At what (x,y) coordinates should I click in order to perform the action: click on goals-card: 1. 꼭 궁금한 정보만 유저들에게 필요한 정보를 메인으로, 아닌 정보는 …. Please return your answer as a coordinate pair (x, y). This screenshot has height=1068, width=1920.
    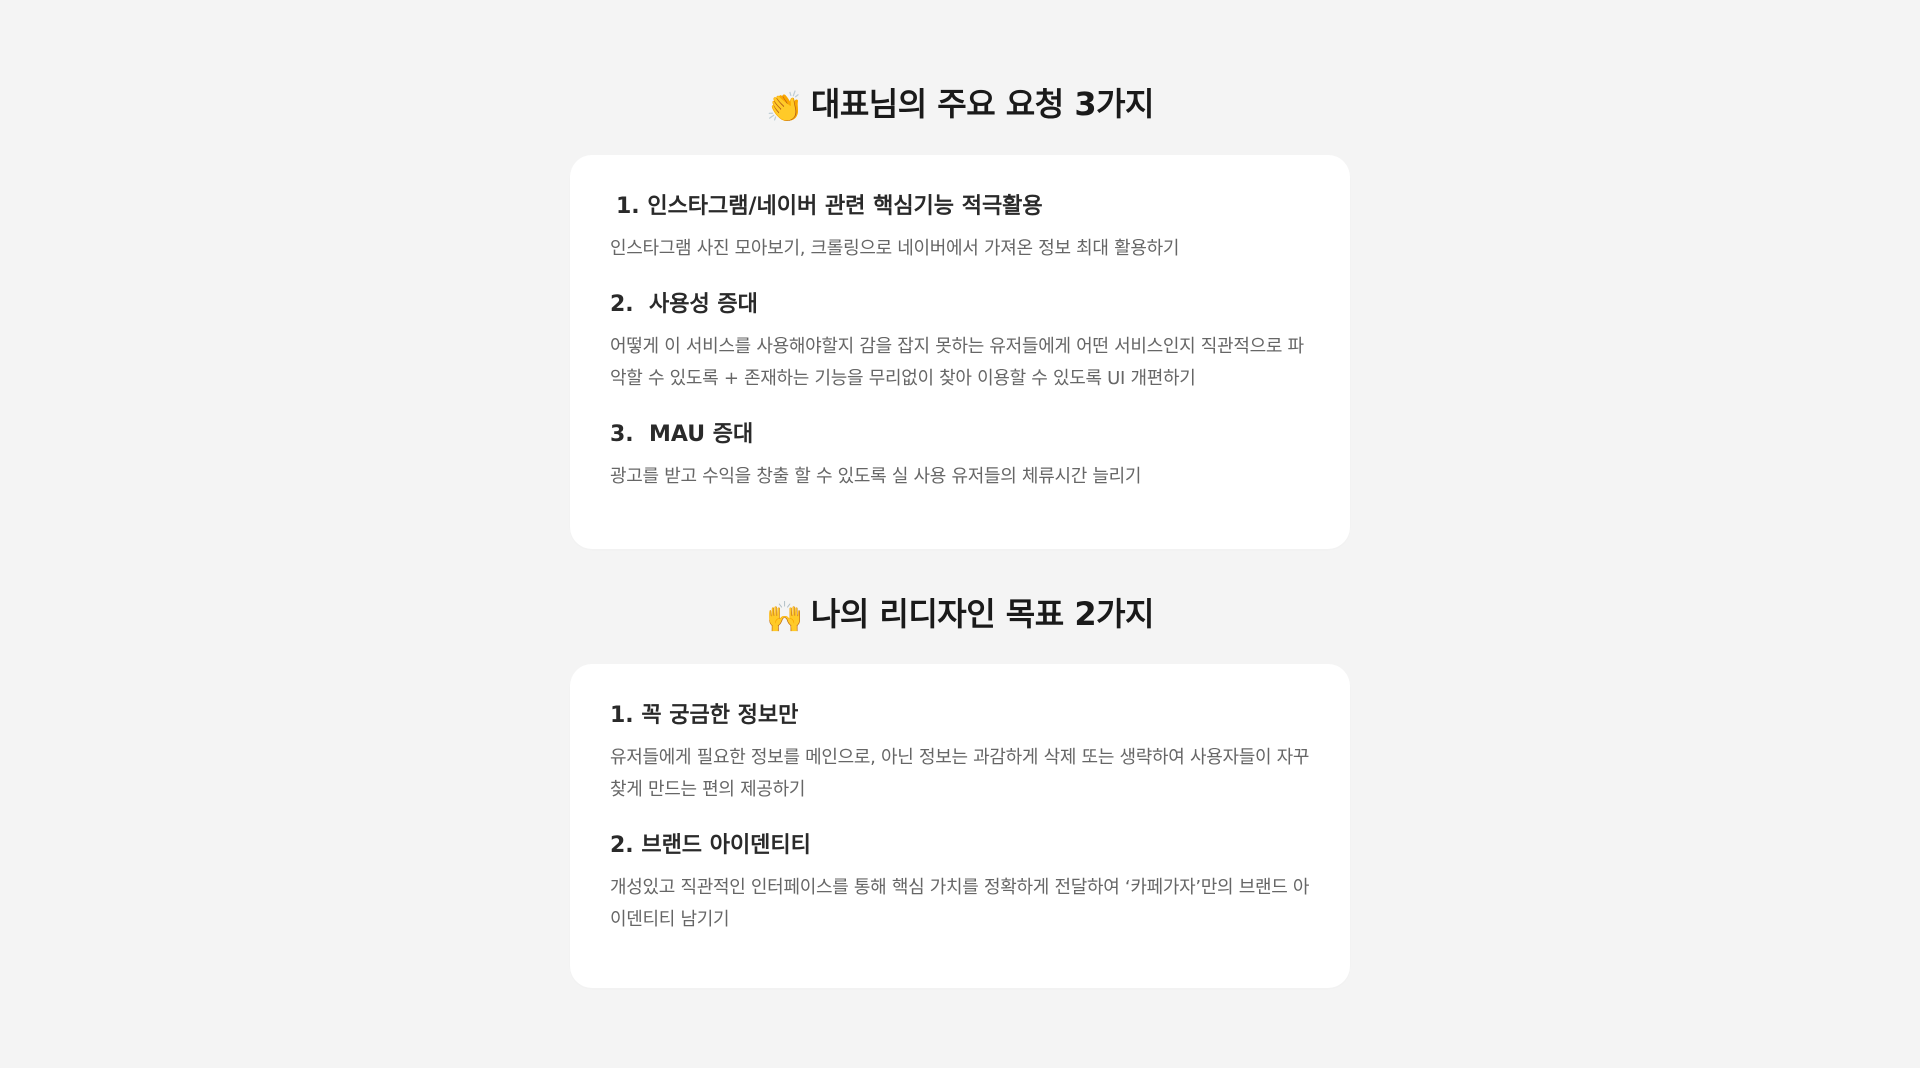
    Looking at the image, I should click on (960, 826).